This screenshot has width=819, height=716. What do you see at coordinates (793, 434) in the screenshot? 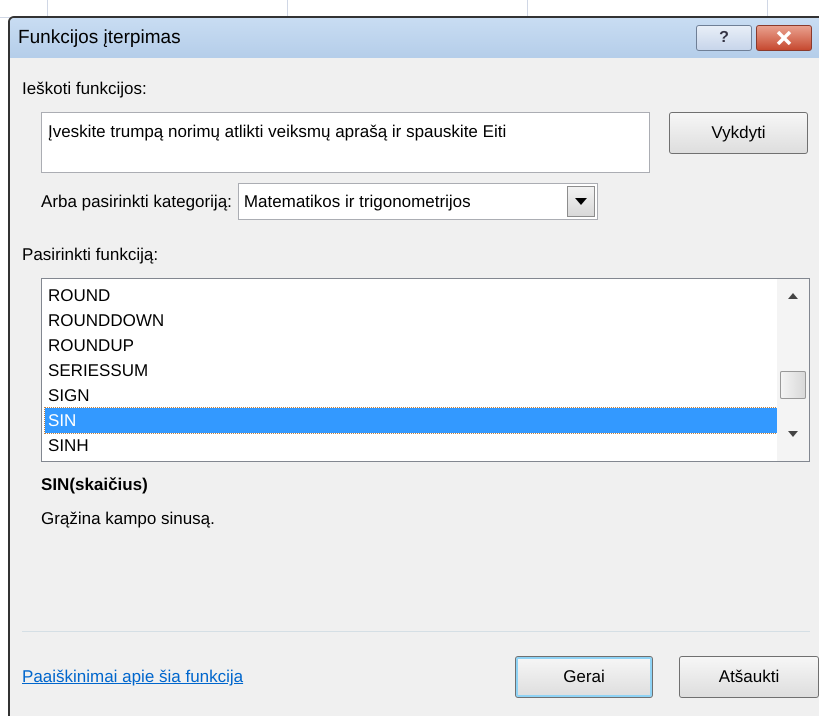
I see `scroll-down-icon` at bounding box center [793, 434].